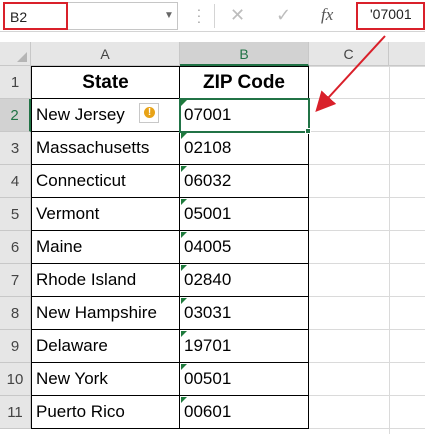  Describe the element at coordinates (350, 73) in the screenshot. I see `annotation-arrow` at that location.